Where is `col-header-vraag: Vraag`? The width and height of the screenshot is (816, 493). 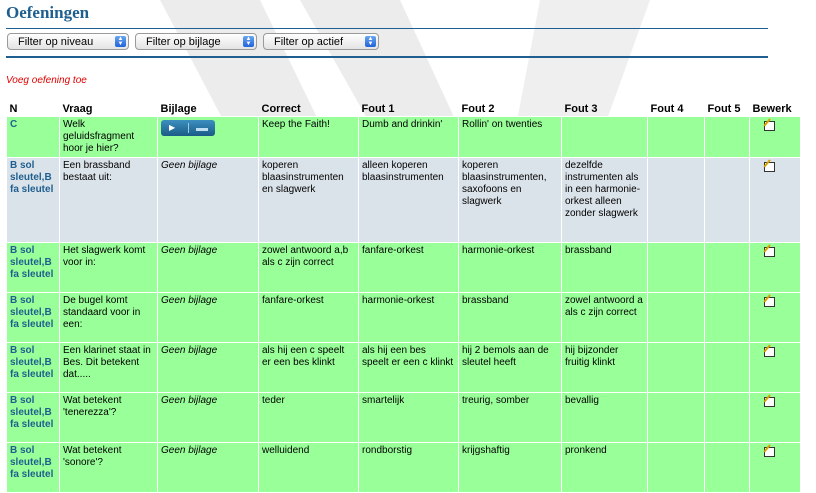 col-header-vraag: Vraag is located at coordinates (77, 109).